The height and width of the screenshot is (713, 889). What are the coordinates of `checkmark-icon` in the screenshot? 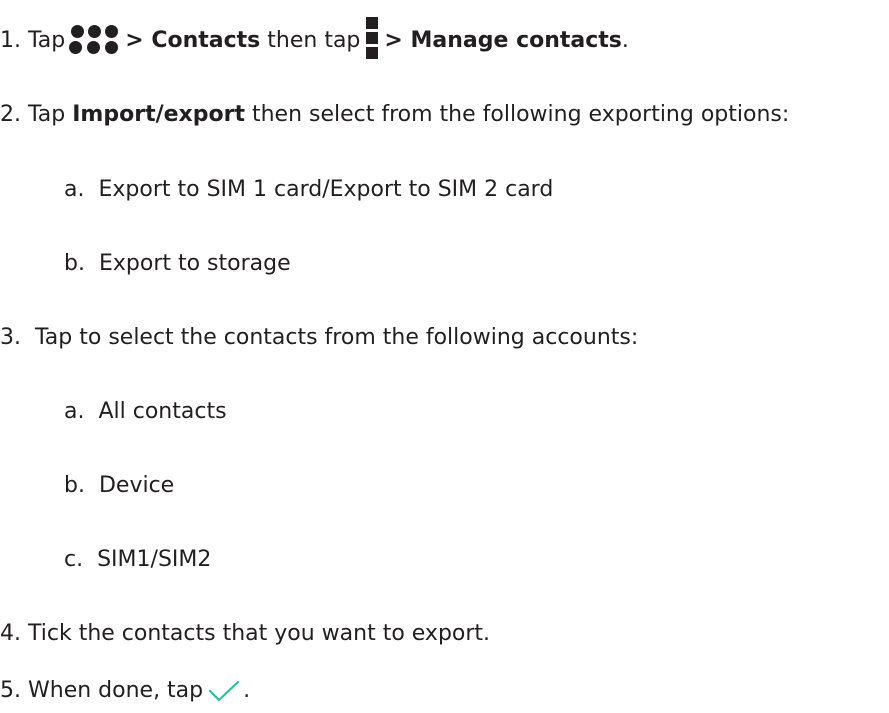 It's located at (224, 691).